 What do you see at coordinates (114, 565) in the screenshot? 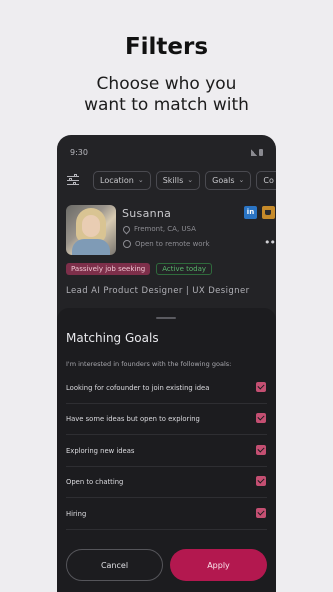
I see `cancel-button: Cancel` at bounding box center [114, 565].